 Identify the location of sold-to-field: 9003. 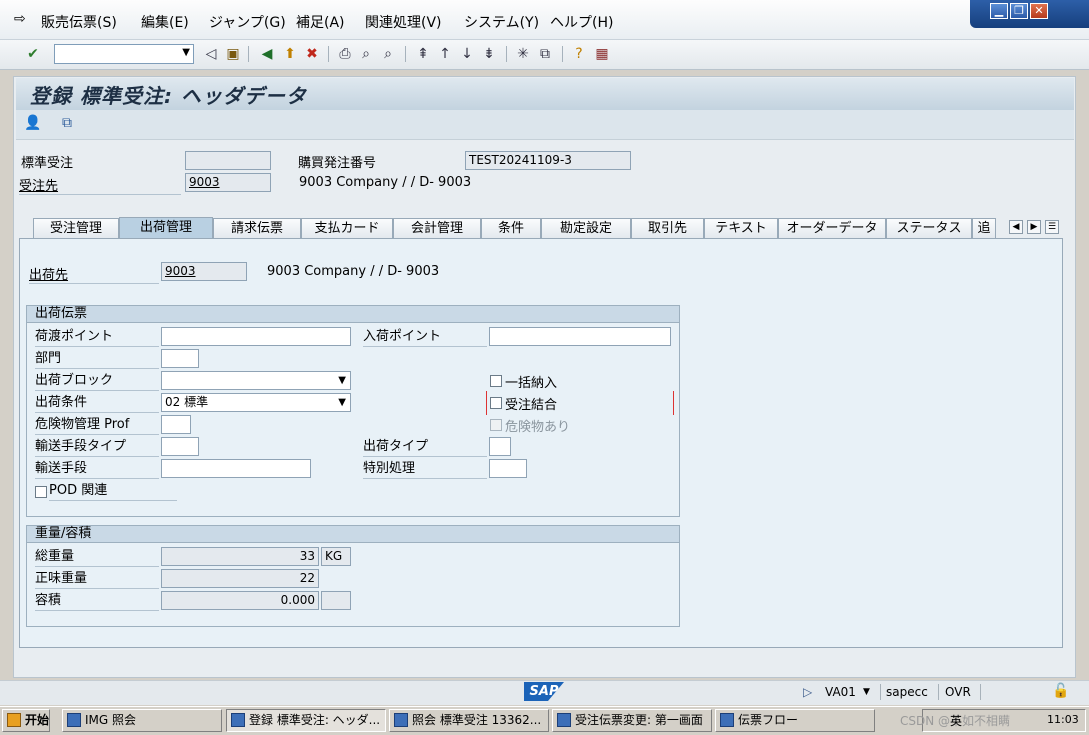
(228, 182).